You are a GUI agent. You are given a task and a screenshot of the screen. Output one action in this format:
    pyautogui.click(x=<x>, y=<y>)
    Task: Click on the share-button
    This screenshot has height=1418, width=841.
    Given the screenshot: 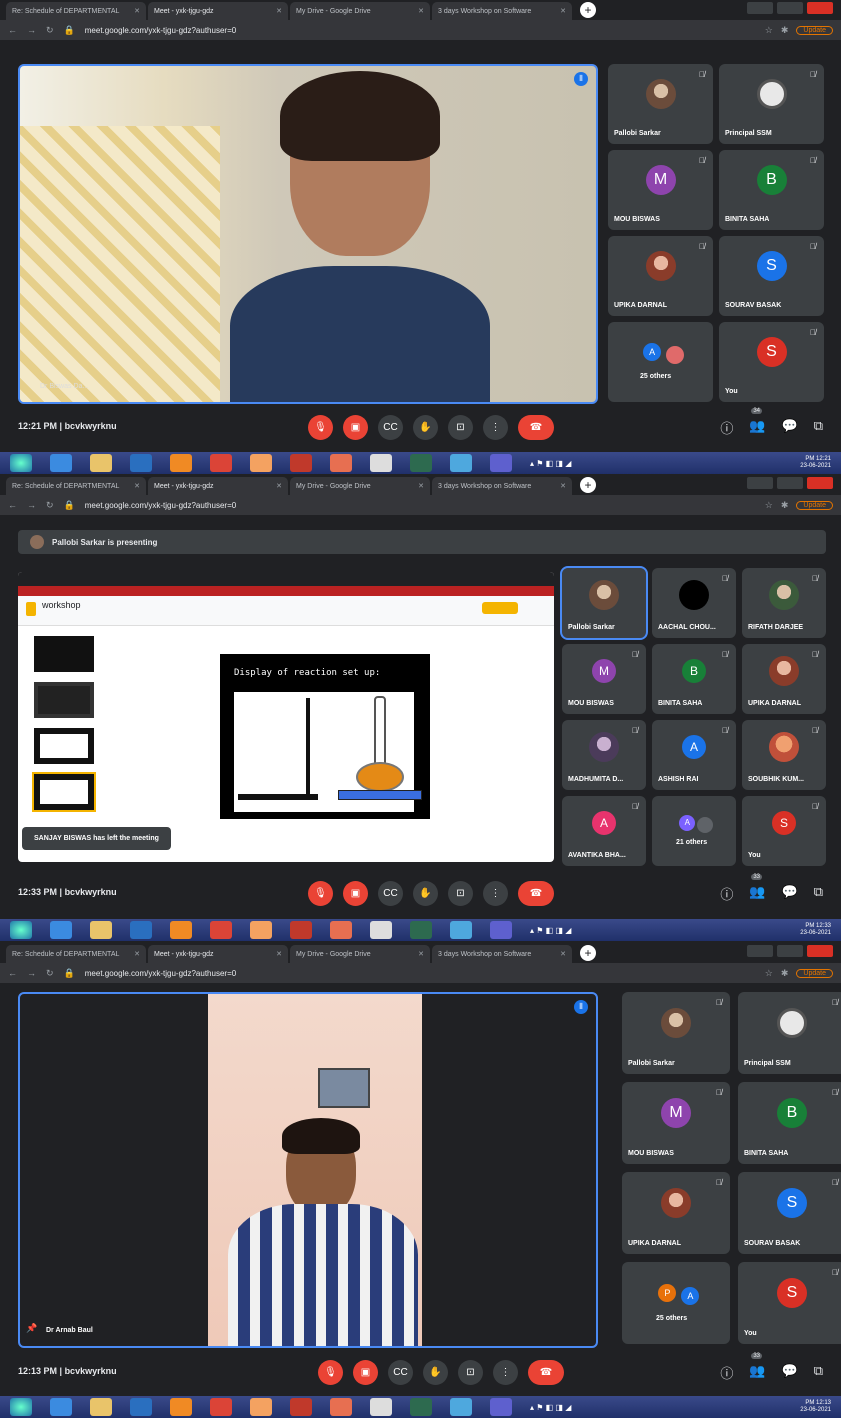 What is the action you would take?
    pyautogui.click(x=500, y=608)
    